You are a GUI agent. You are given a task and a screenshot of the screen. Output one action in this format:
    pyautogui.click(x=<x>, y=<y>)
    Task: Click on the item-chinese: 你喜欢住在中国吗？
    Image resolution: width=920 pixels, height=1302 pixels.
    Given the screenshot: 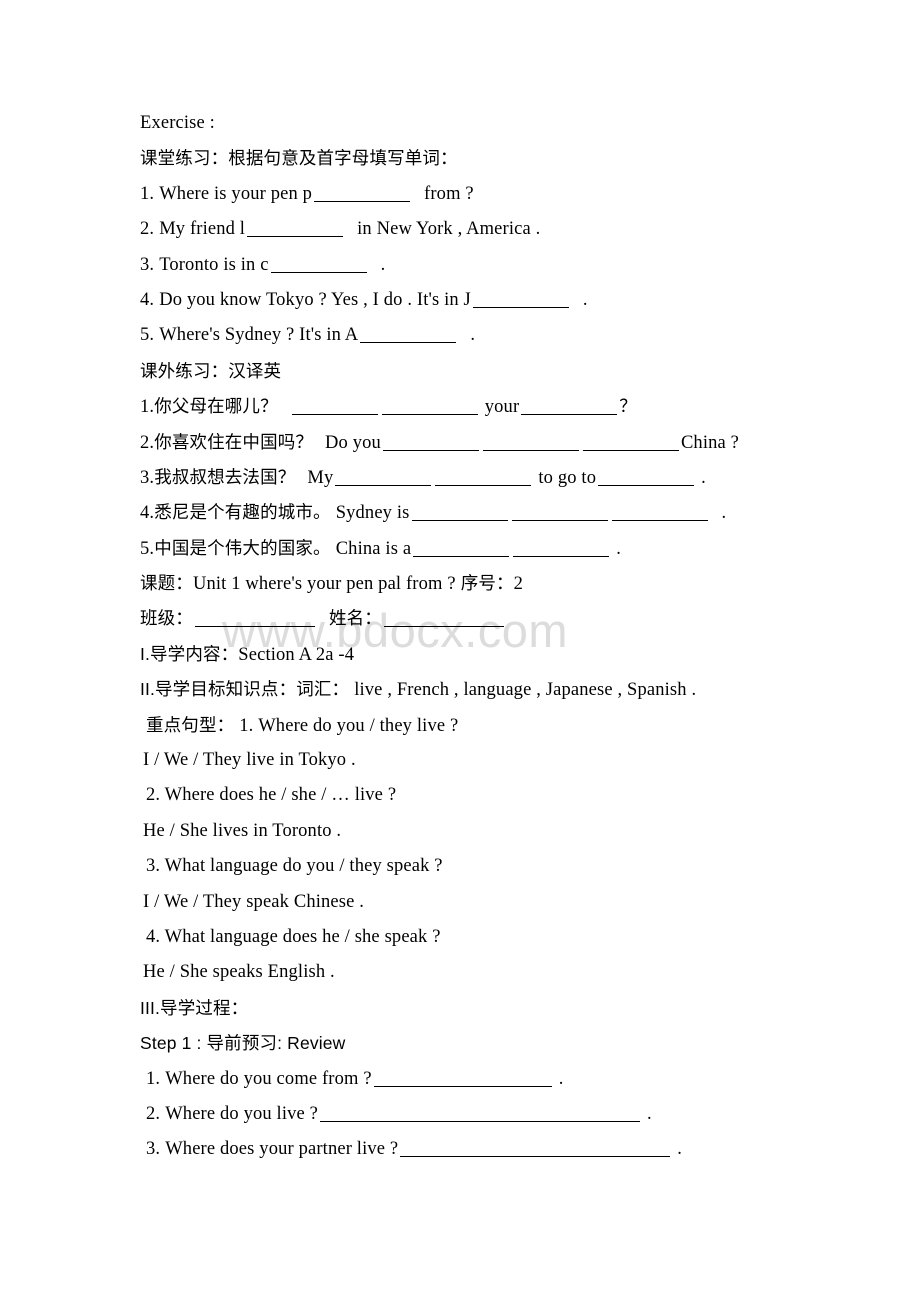 What is the action you would take?
    pyautogui.click(x=234, y=441)
    